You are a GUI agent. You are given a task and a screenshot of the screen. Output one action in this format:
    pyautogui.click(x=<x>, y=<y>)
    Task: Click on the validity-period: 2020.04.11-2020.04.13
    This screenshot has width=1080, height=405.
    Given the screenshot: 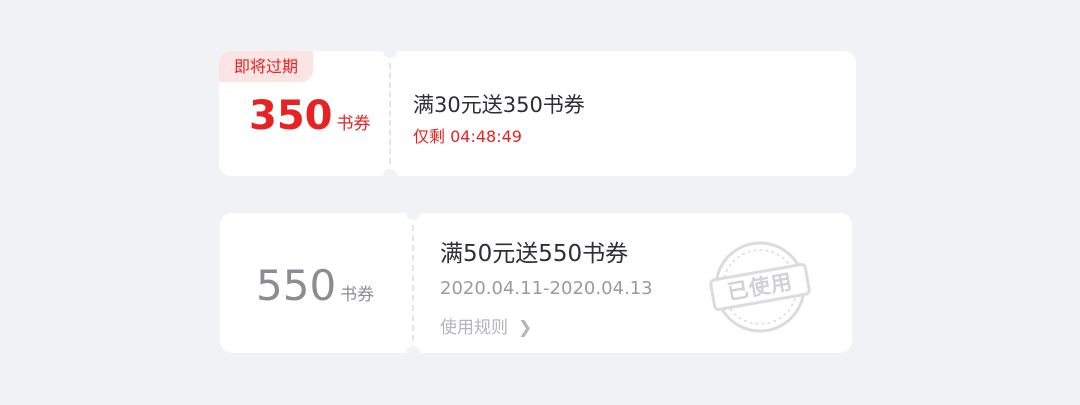 What is the action you would take?
    pyautogui.click(x=546, y=288)
    